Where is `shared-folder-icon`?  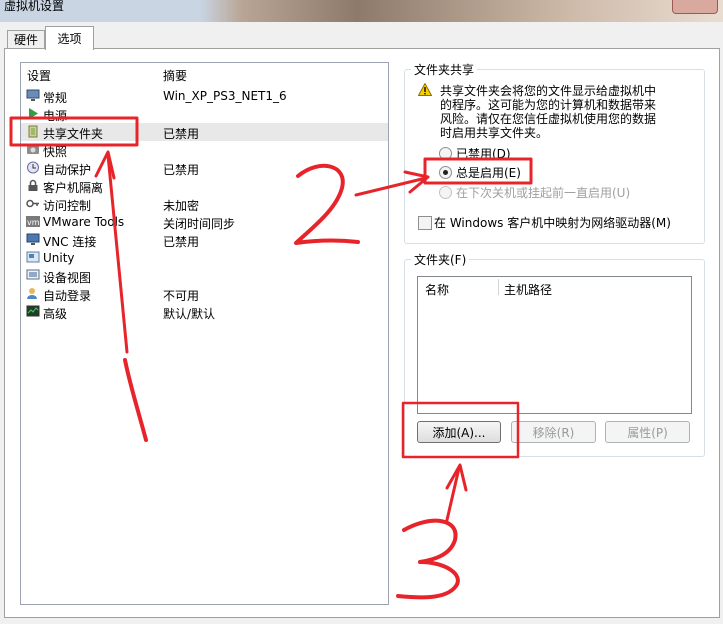
shared-folder-icon is located at coordinates (33, 131).